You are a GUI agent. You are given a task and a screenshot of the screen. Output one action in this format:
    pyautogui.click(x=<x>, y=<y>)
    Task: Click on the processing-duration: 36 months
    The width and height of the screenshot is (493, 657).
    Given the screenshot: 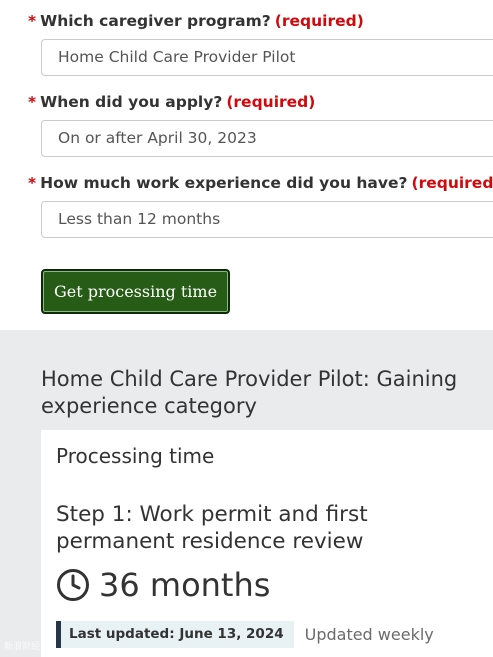 What is the action you would take?
    pyautogui.click(x=163, y=585)
    